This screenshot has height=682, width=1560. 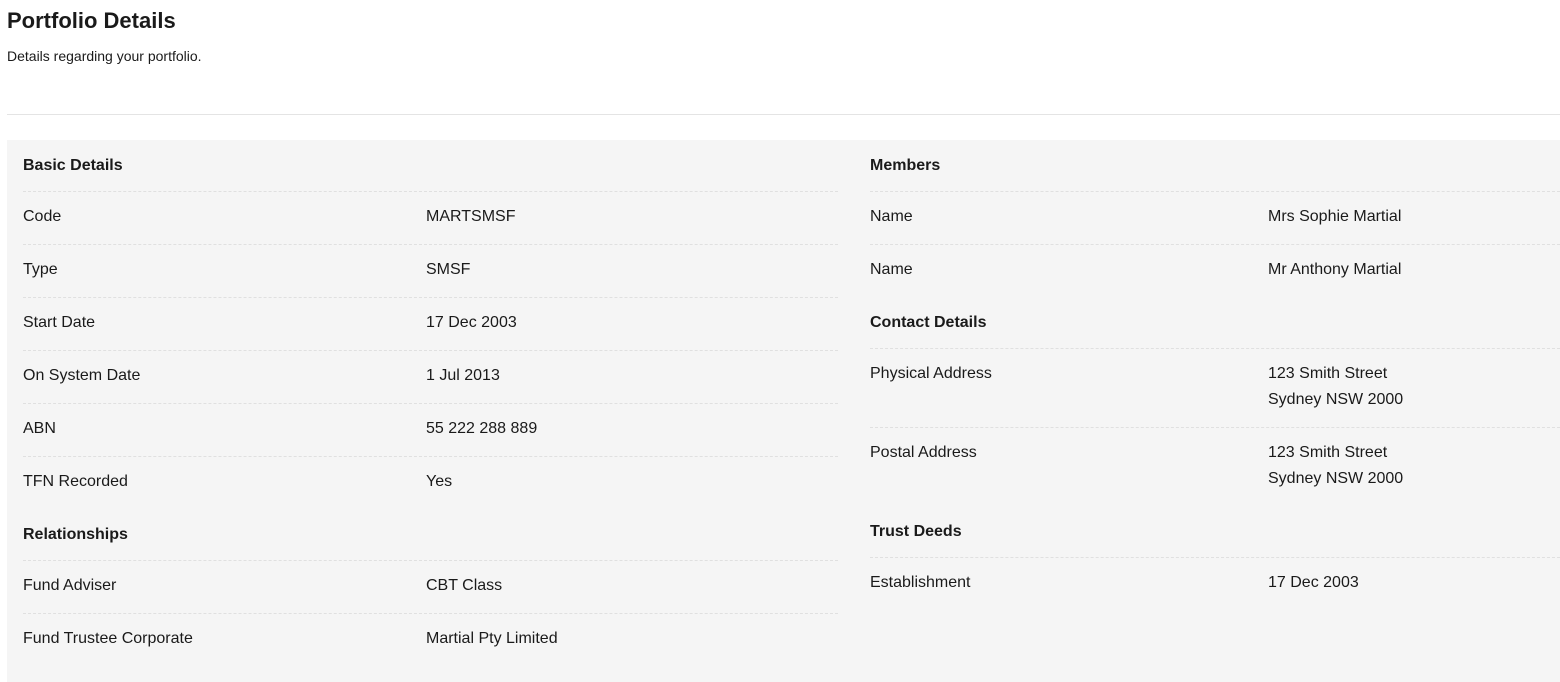 I want to click on detail-value: Yes, so click(x=439, y=481).